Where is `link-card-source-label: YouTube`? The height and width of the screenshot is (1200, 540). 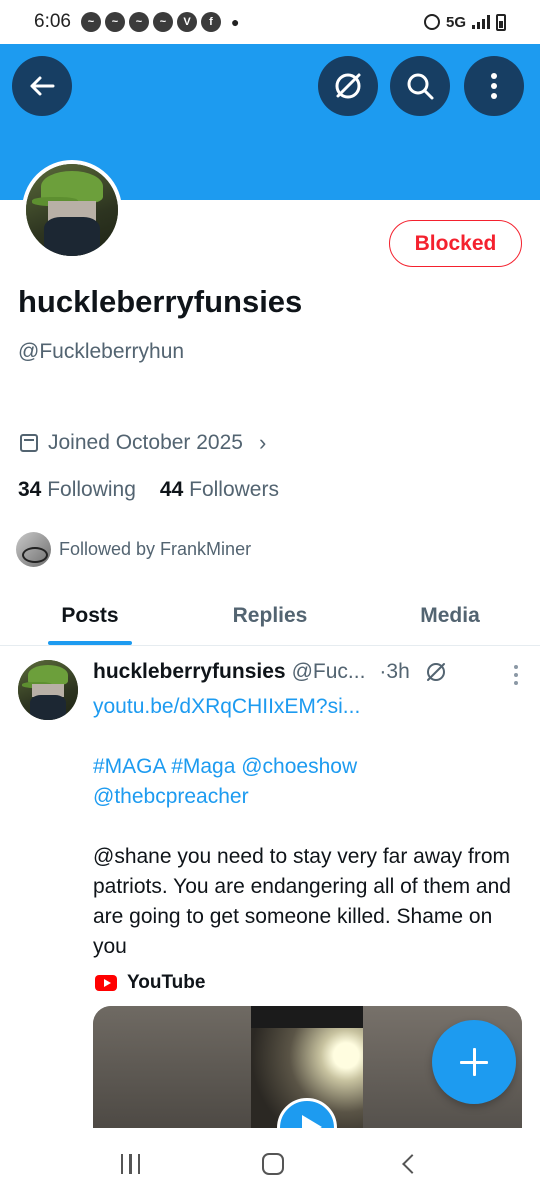
link-card-source-label: YouTube is located at coordinates (166, 982).